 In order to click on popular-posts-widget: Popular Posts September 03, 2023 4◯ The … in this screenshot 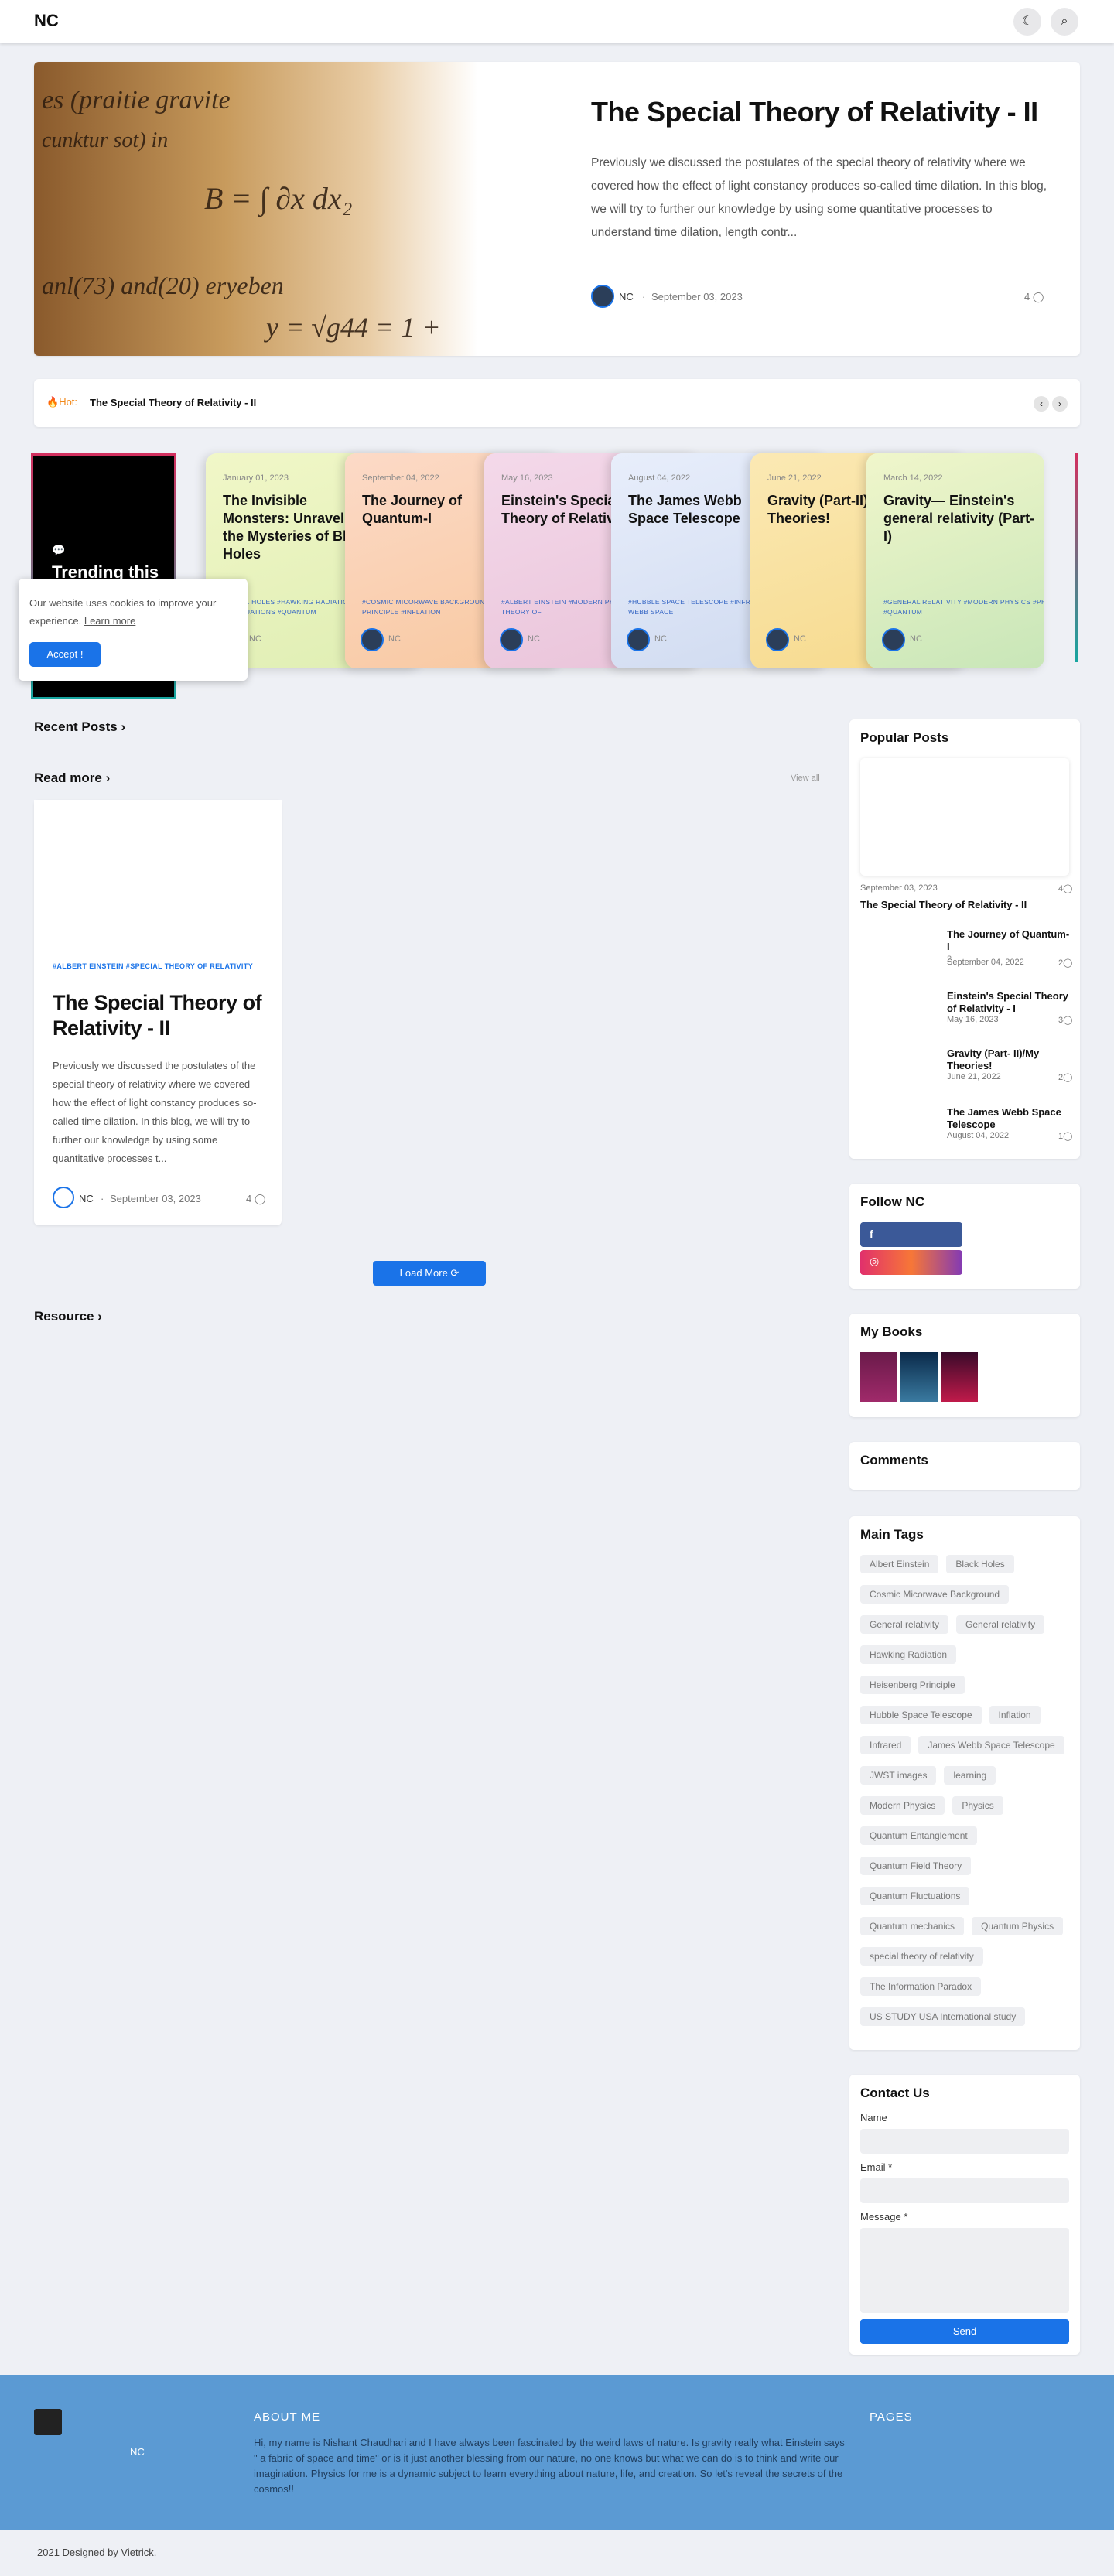, I will do `click(964, 939)`.